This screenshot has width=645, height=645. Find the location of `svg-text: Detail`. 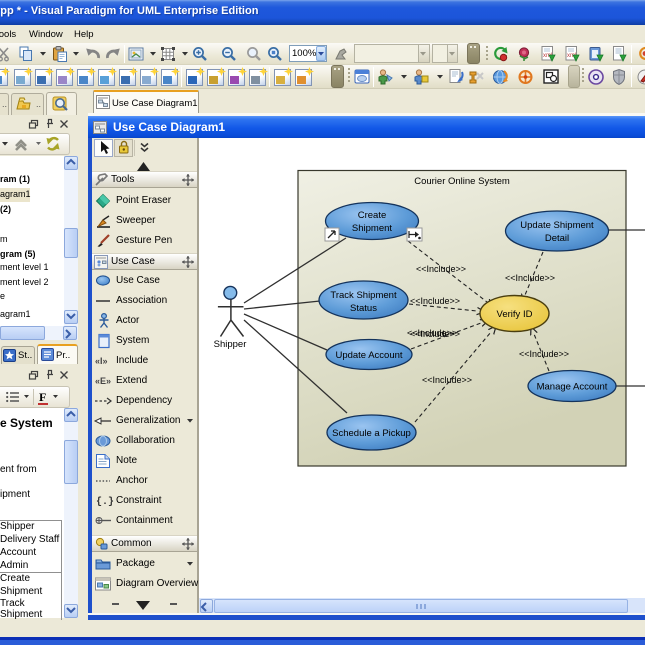

svg-text: Detail is located at coordinates (557, 238).